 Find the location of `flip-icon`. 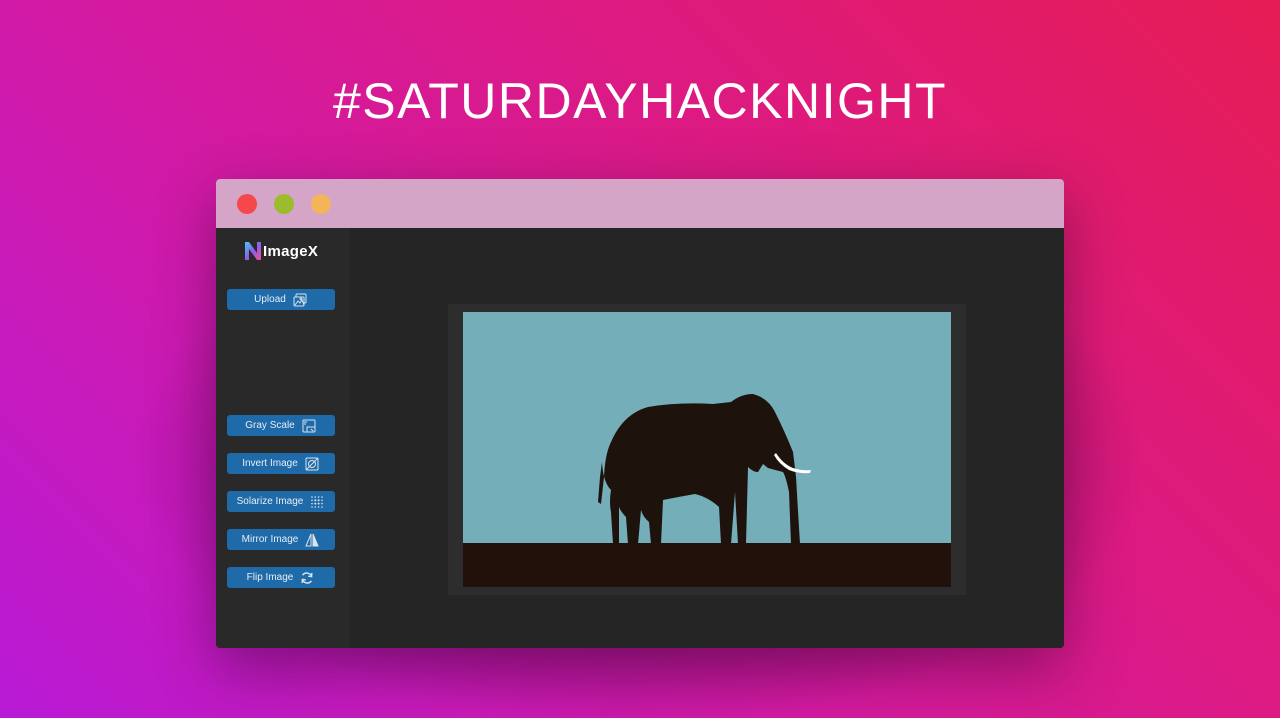

flip-icon is located at coordinates (307, 578).